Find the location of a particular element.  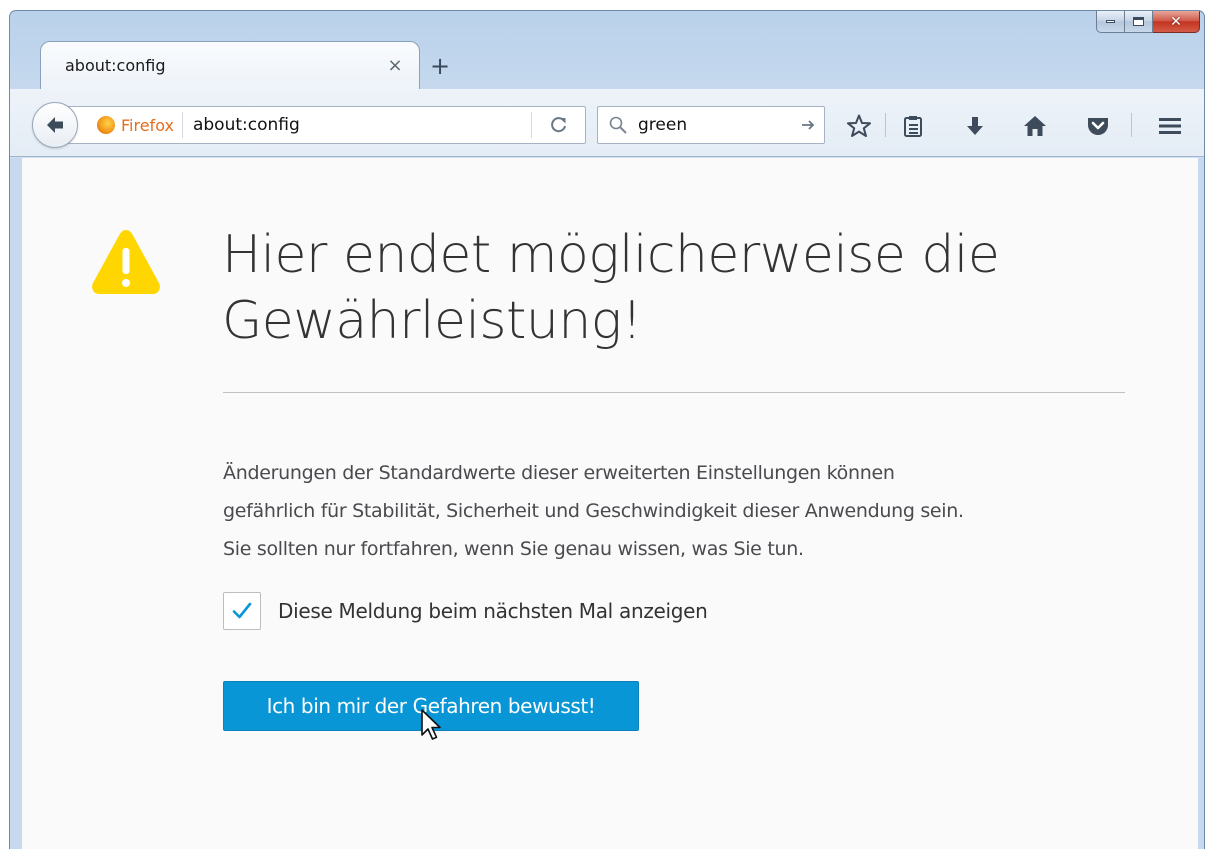

identity-box: Firefox is located at coordinates (123, 125).